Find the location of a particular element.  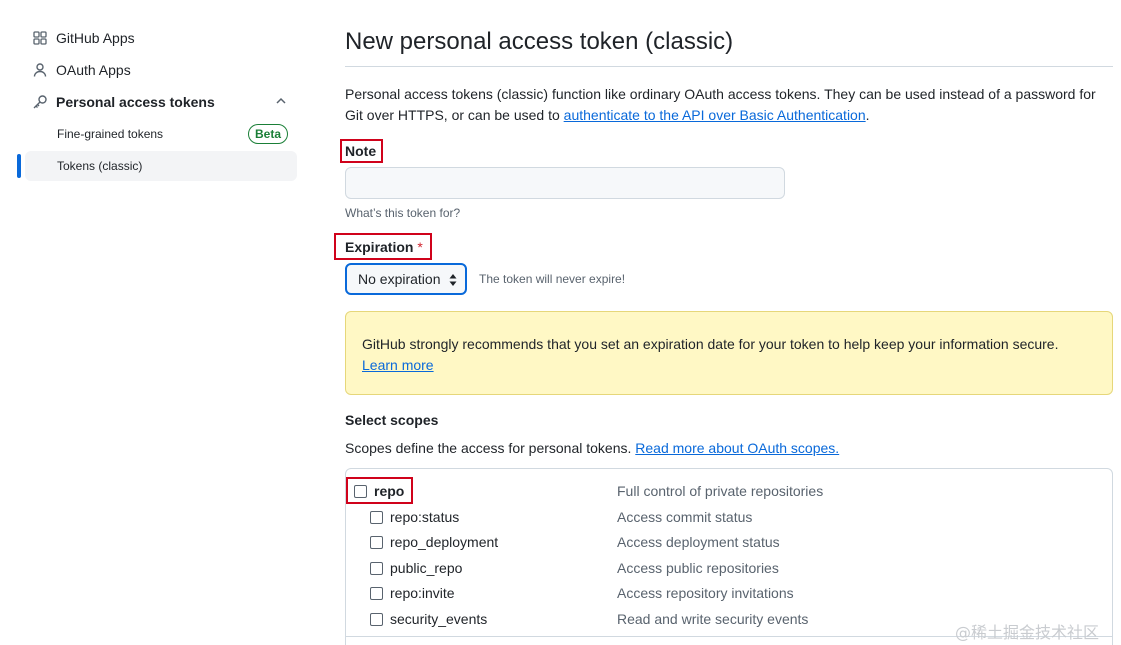

scope-name: repo_deployment is located at coordinates (444, 542).